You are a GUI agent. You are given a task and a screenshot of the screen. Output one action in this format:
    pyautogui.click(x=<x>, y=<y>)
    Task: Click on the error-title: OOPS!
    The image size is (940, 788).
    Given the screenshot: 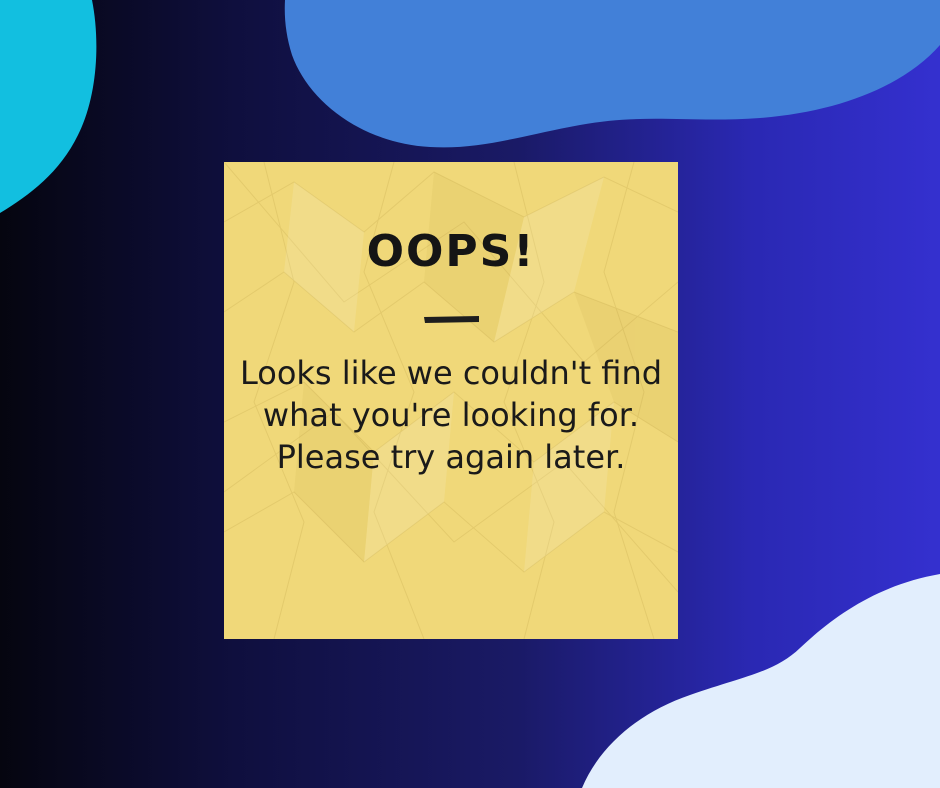 What is the action you would take?
    pyautogui.click(x=451, y=251)
    